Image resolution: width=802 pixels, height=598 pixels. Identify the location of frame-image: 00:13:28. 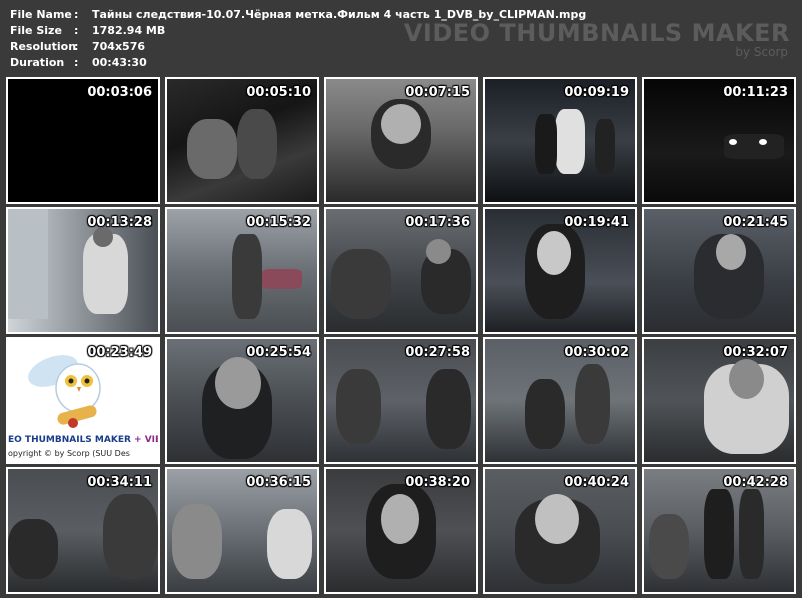
(83, 270).